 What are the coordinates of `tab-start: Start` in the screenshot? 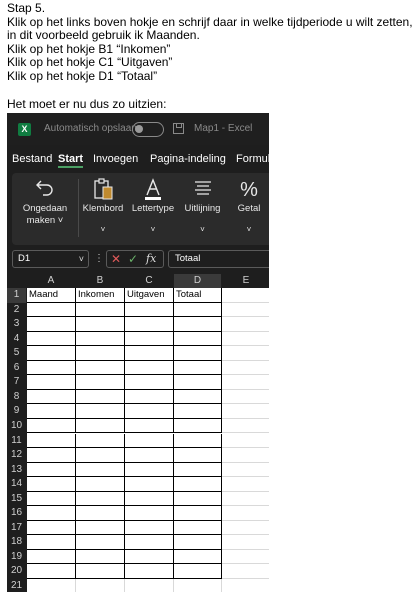 It's located at (71, 160).